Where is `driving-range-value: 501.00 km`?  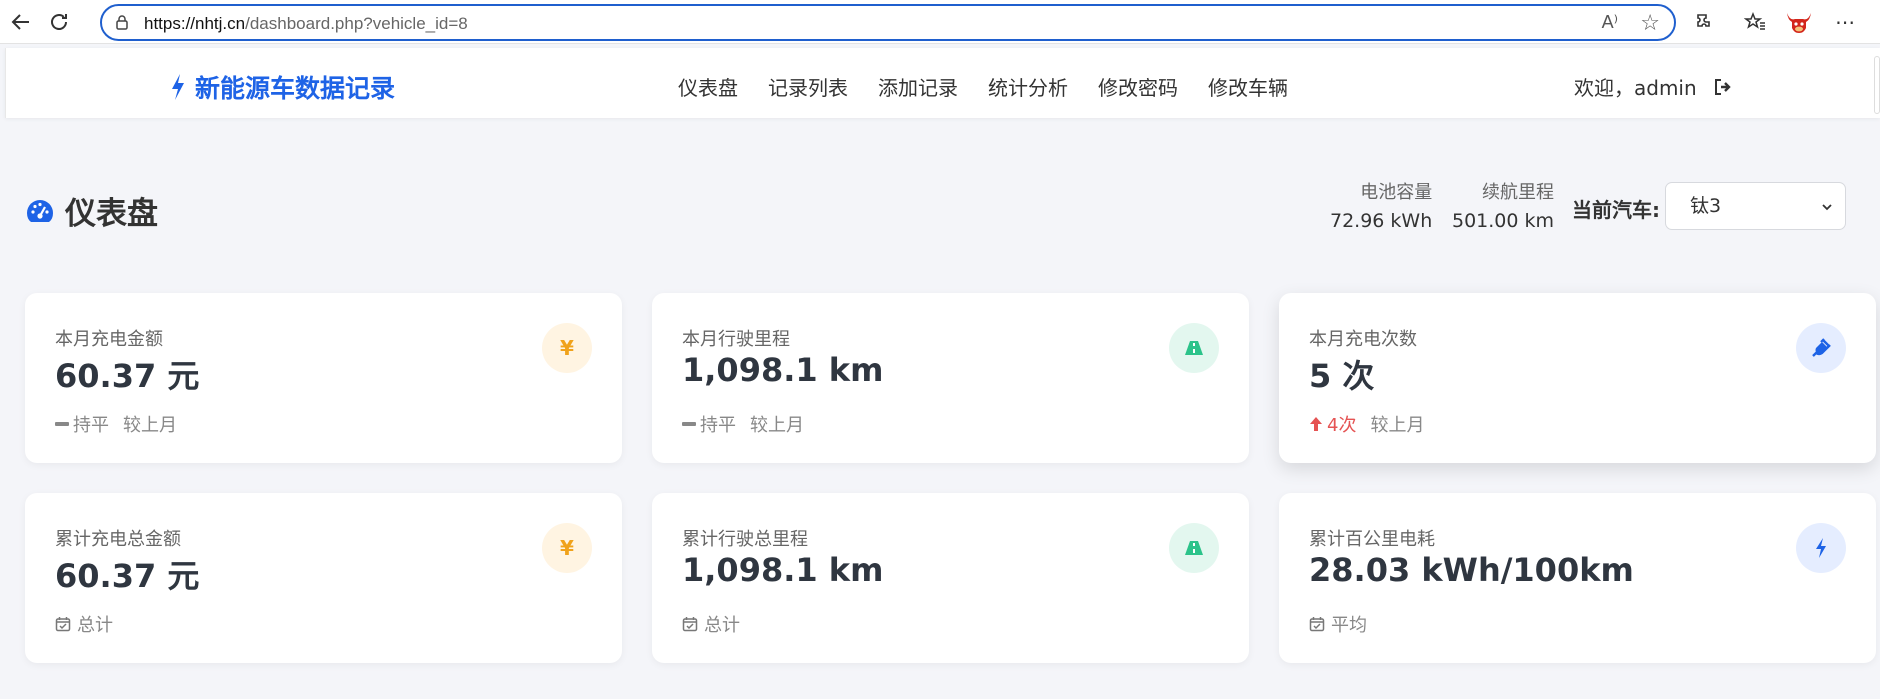
driving-range-value: 501.00 km is located at coordinates (1503, 221).